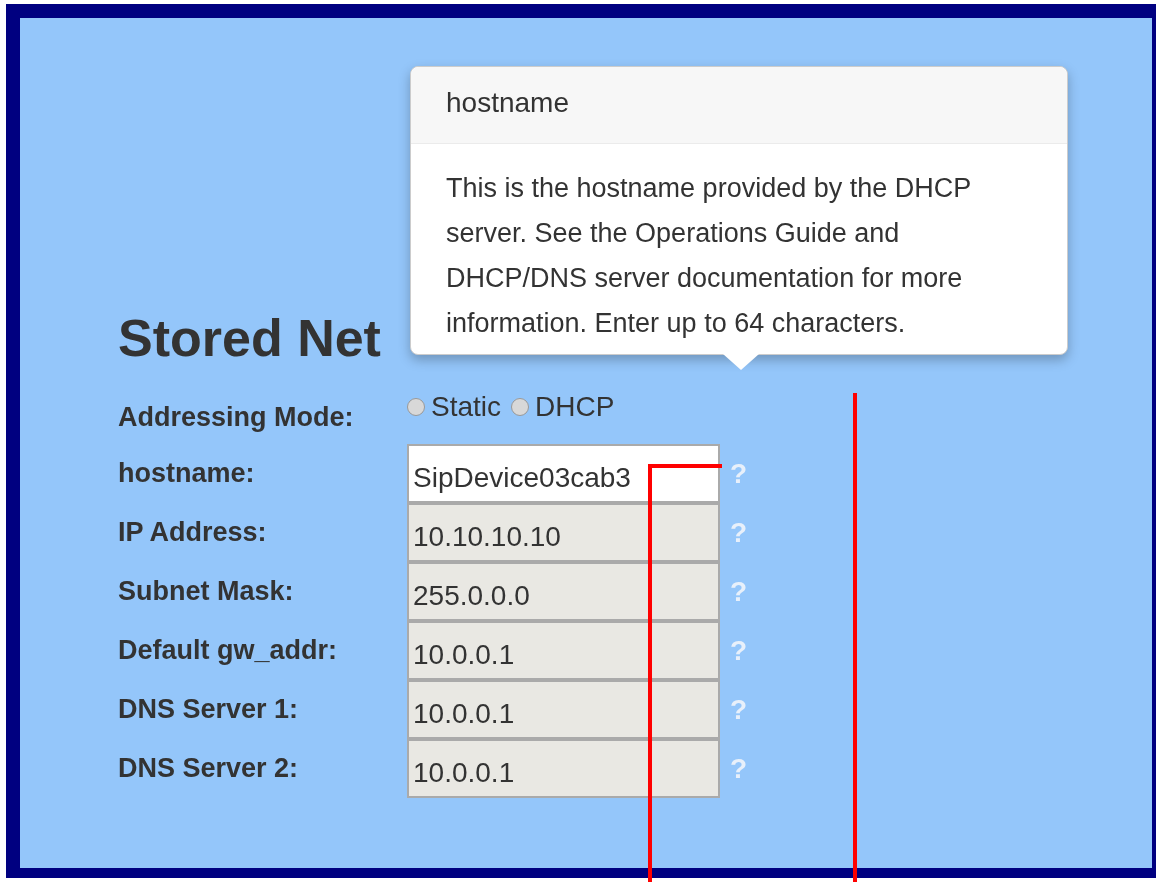 This screenshot has height=882, width=1156. What do you see at coordinates (575, 407) in the screenshot?
I see `radio-label: DHCP` at bounding box center [575, 407].